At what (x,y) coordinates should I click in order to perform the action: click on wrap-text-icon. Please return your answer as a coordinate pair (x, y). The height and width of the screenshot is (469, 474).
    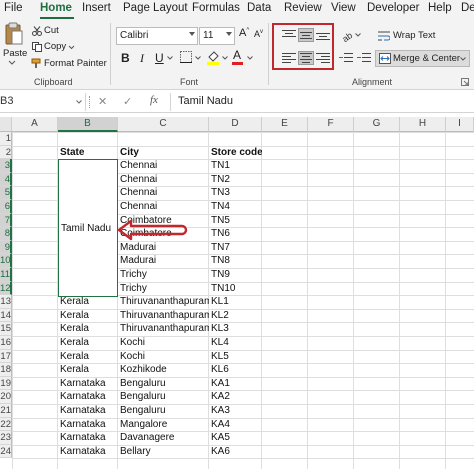
    Looking at the image, I should click on (384, 36).